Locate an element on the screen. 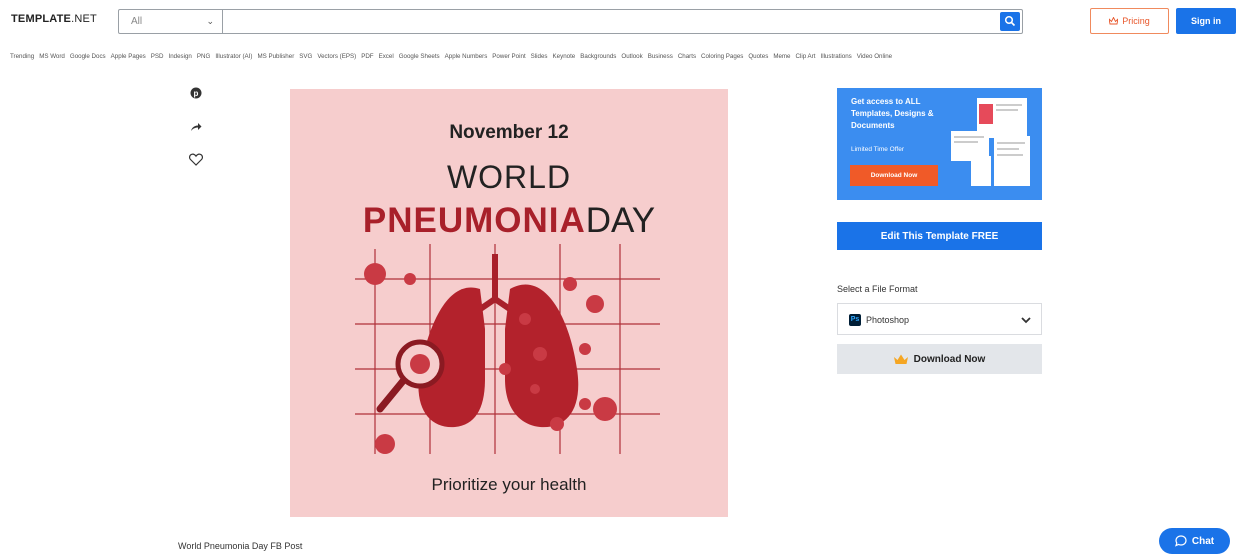  poster-title-highlight: PNEUMONIA is located at coordinates (474, 220).